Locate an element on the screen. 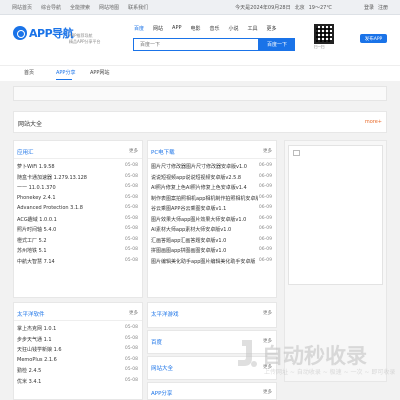 Image resolution: width=400 pixels, height=400 pixels. top-right-info: 今天是2024年09月28日 北京 19～27℃ 登录 注册 is located at coordinates (311, 7).